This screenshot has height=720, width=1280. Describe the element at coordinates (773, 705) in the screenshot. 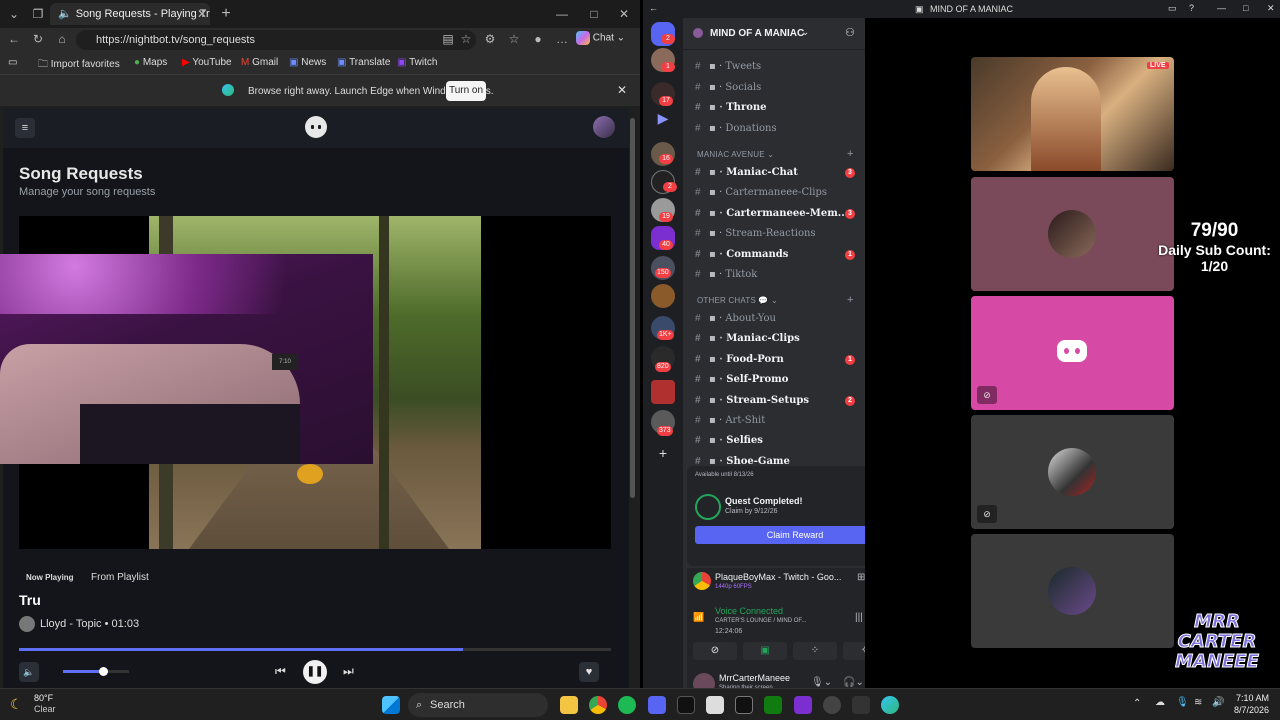

I see `xbox-icon` at that location.